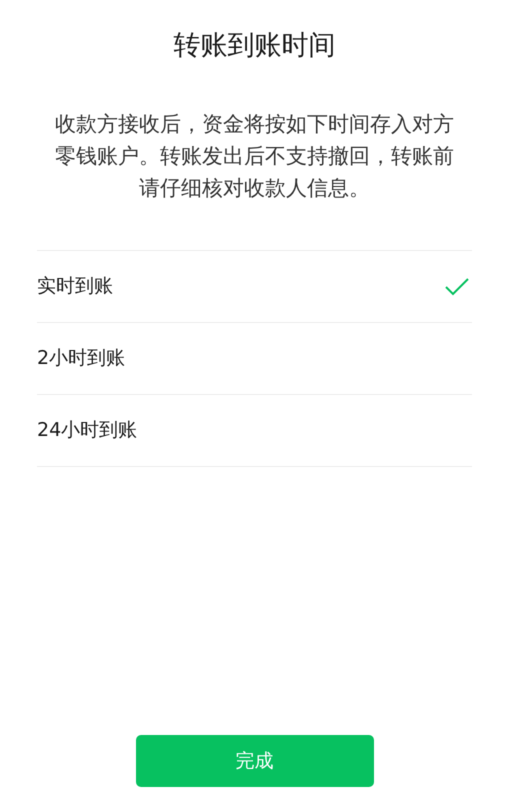  I want to click on description-text: 收款方接收后，资金将按如下时间存入对方零钱账户。转账发出后不支持撤回，转账前请仔细核对收款人信息。, so click(254, 156).